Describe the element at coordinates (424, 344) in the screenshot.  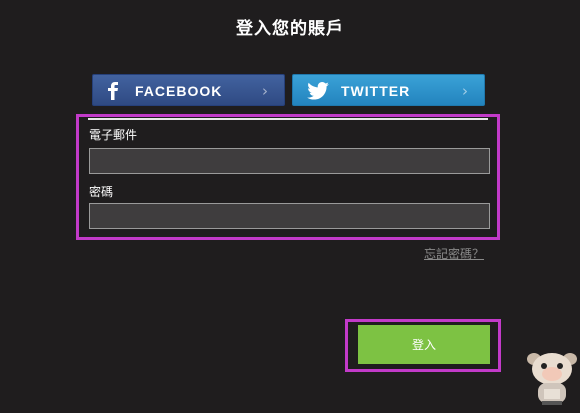
I see `login-button: 登入` at that location.